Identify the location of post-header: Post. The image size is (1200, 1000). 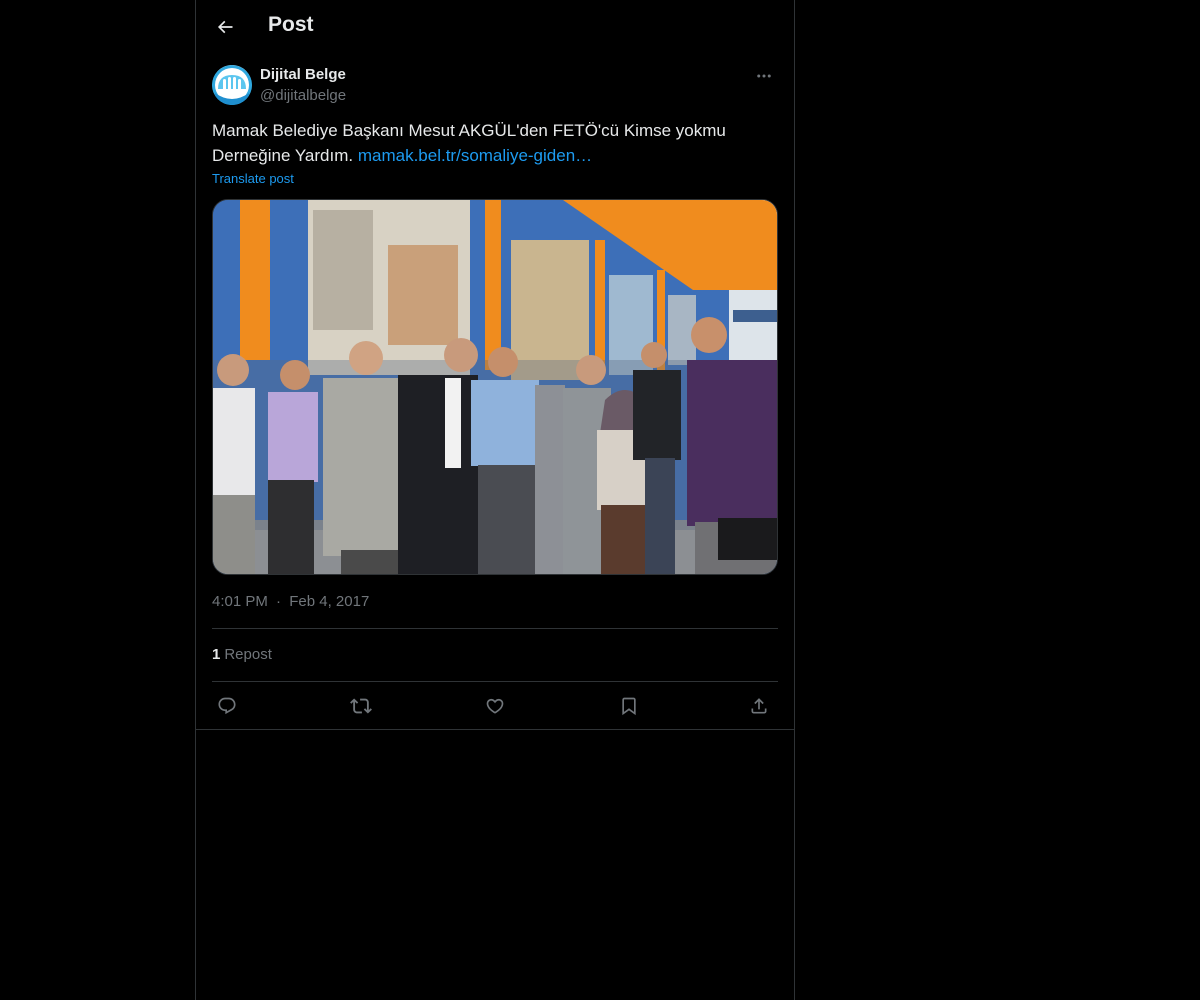
(495, 27).